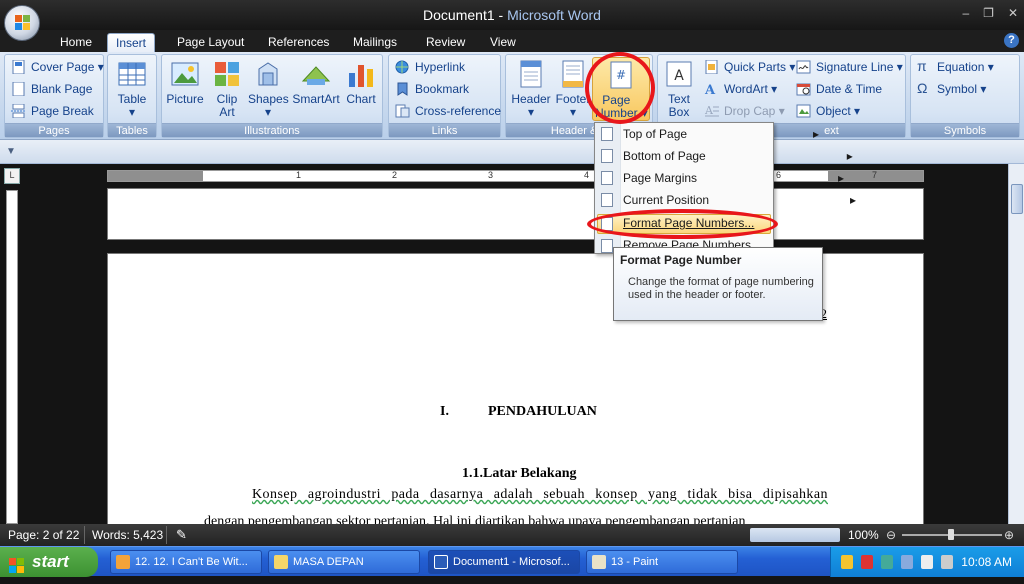  What do you see at coordinates (947, 562) in the screenshot?
I see `settings-icon` at bounding box center [947, 562].